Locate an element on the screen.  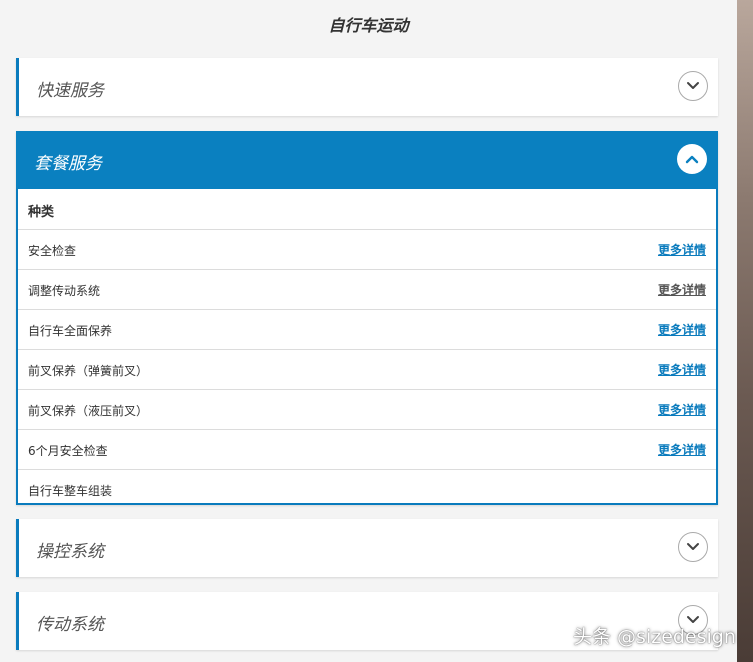
table-row: 安全检查 更多详情 is located at coordinates (367, 249).